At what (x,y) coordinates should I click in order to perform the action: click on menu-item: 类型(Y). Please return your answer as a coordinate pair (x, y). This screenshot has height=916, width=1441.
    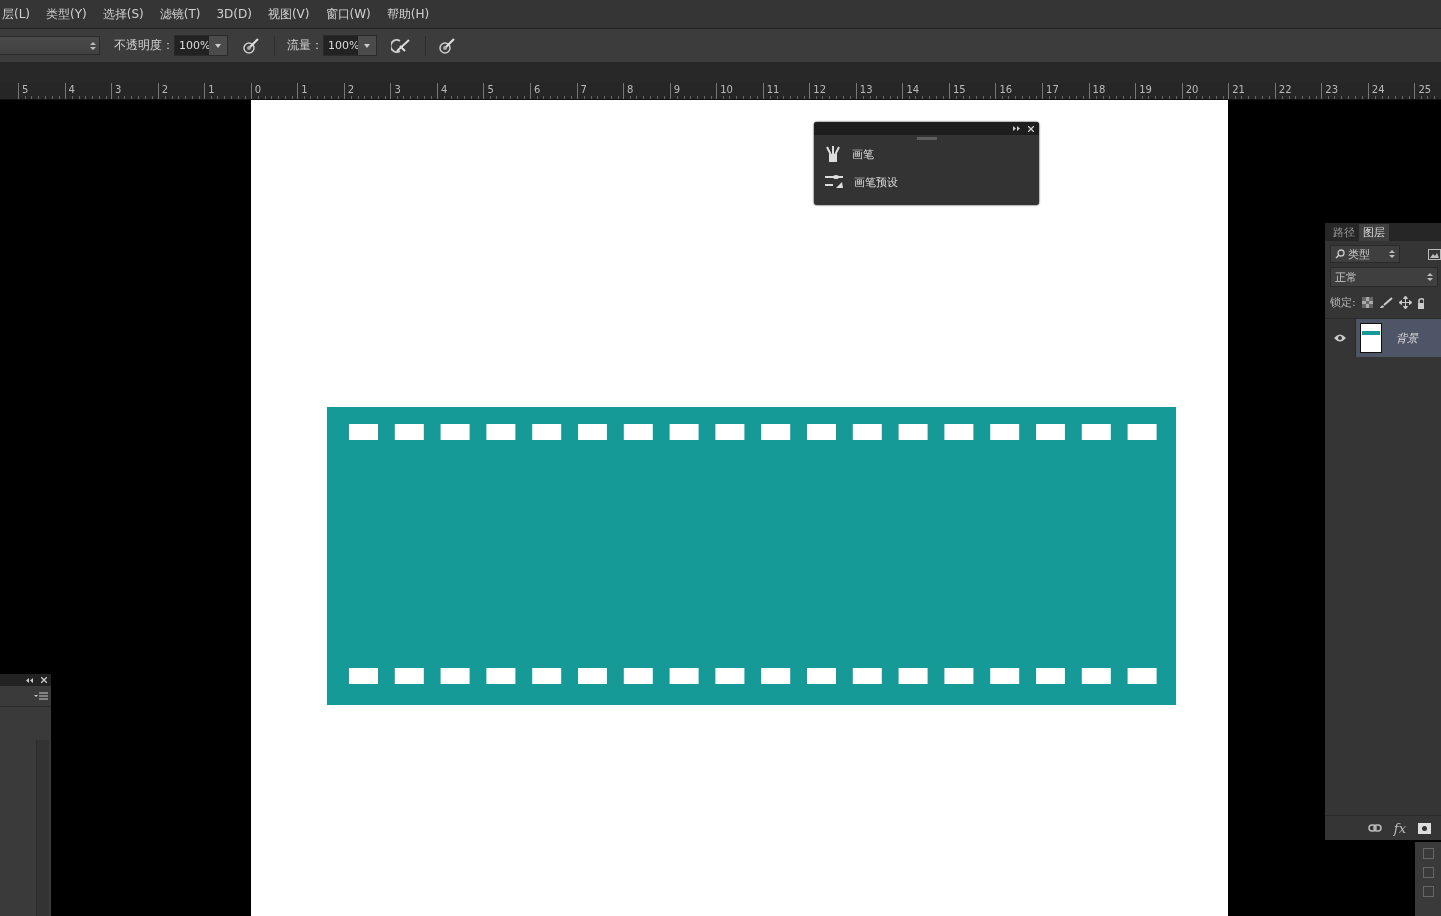
    Looking at the image, I should click on (66, 14).